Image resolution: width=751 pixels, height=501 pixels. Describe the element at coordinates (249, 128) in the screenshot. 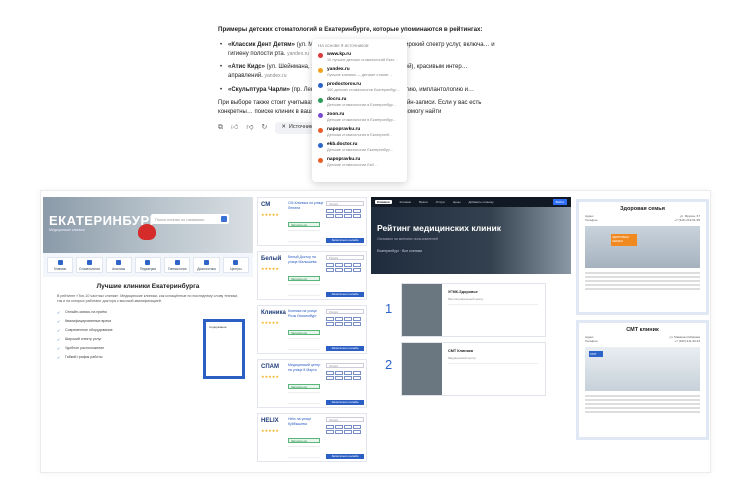

I see `thumbs-down-icon: 👎︎` at that location.